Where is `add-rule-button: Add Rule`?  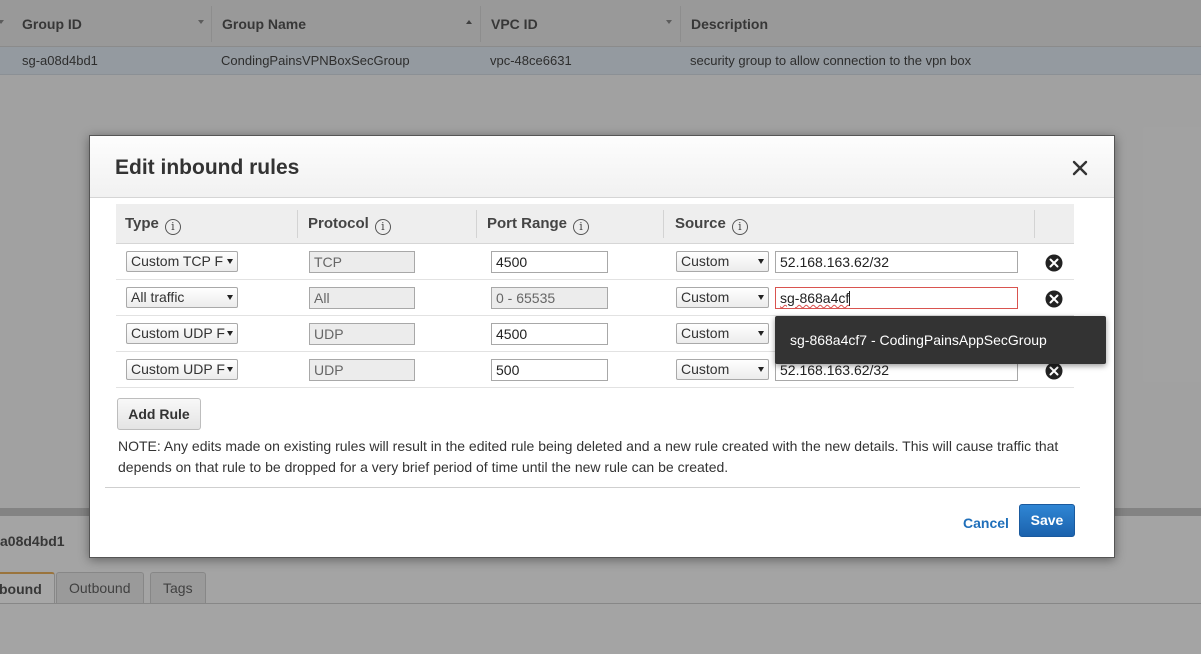 add-rule-button: Add Rule is located at coordinates (159, 414).